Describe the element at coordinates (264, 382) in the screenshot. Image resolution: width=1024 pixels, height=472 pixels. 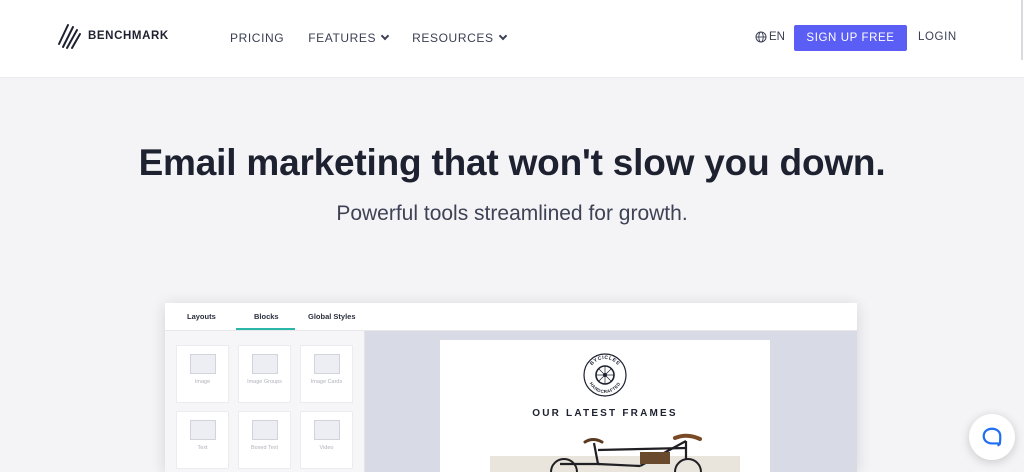
I see `block-image-groups-label: Image Groups` at that location.